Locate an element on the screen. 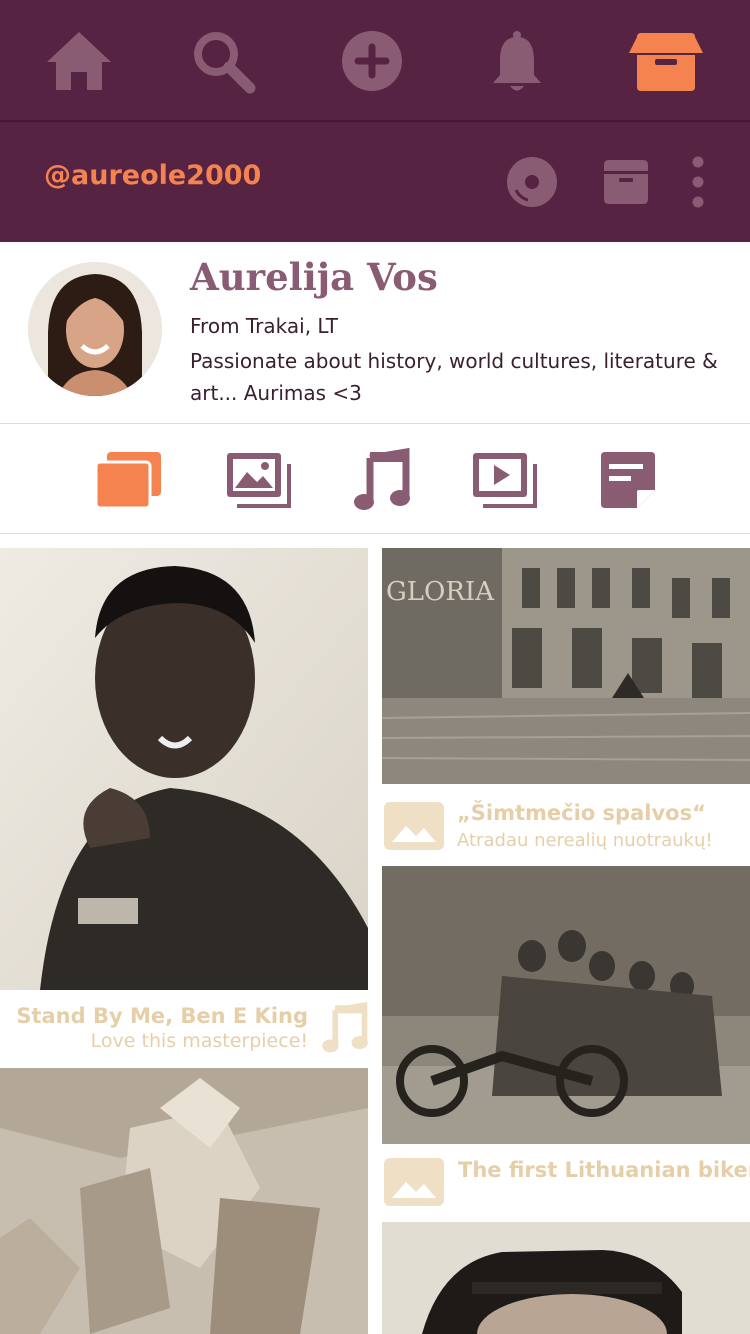 This screenshot has width=750, height=1334. archive-box-icon is located at coordinates (666, 62).